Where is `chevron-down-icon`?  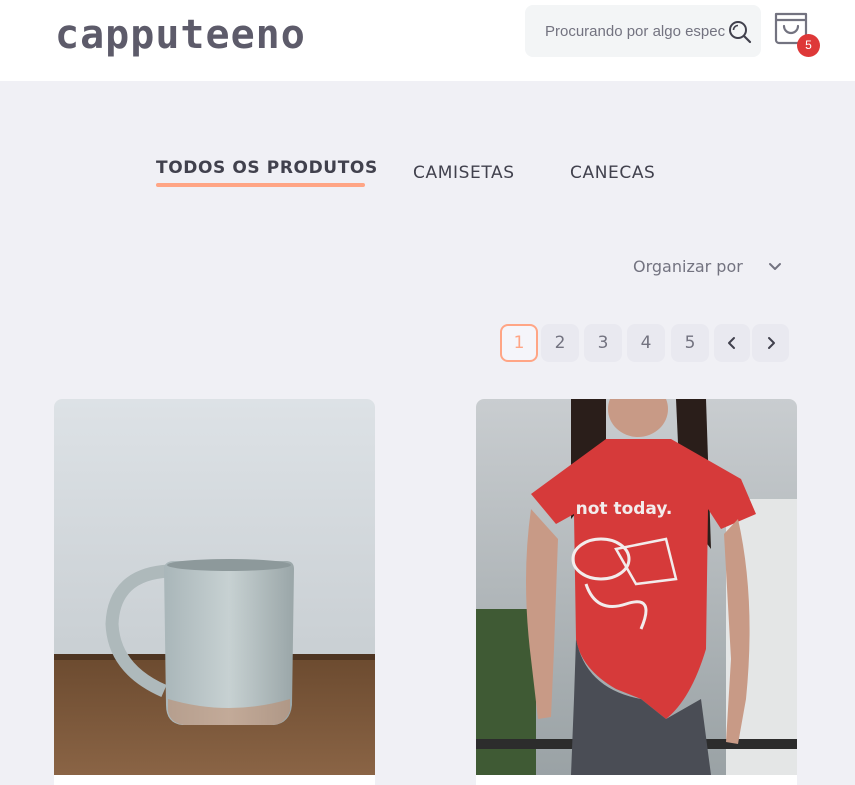
chevron-down-icon is located at coordinates (775, 267).